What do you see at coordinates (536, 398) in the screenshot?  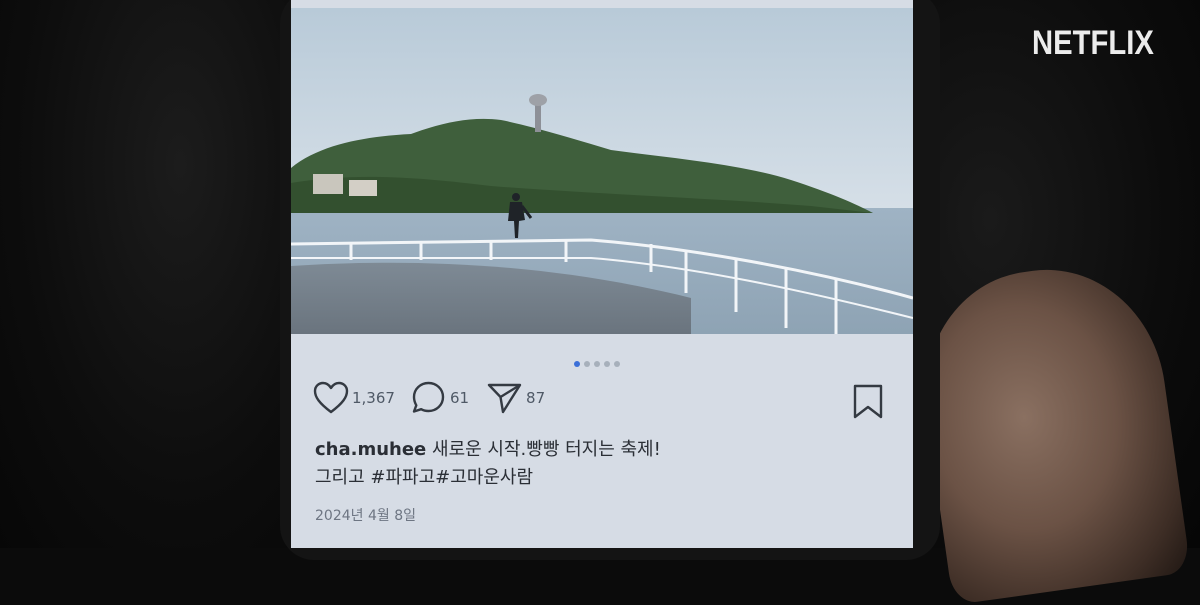 I see `share-count: 87` at bounding box center [536, 398].